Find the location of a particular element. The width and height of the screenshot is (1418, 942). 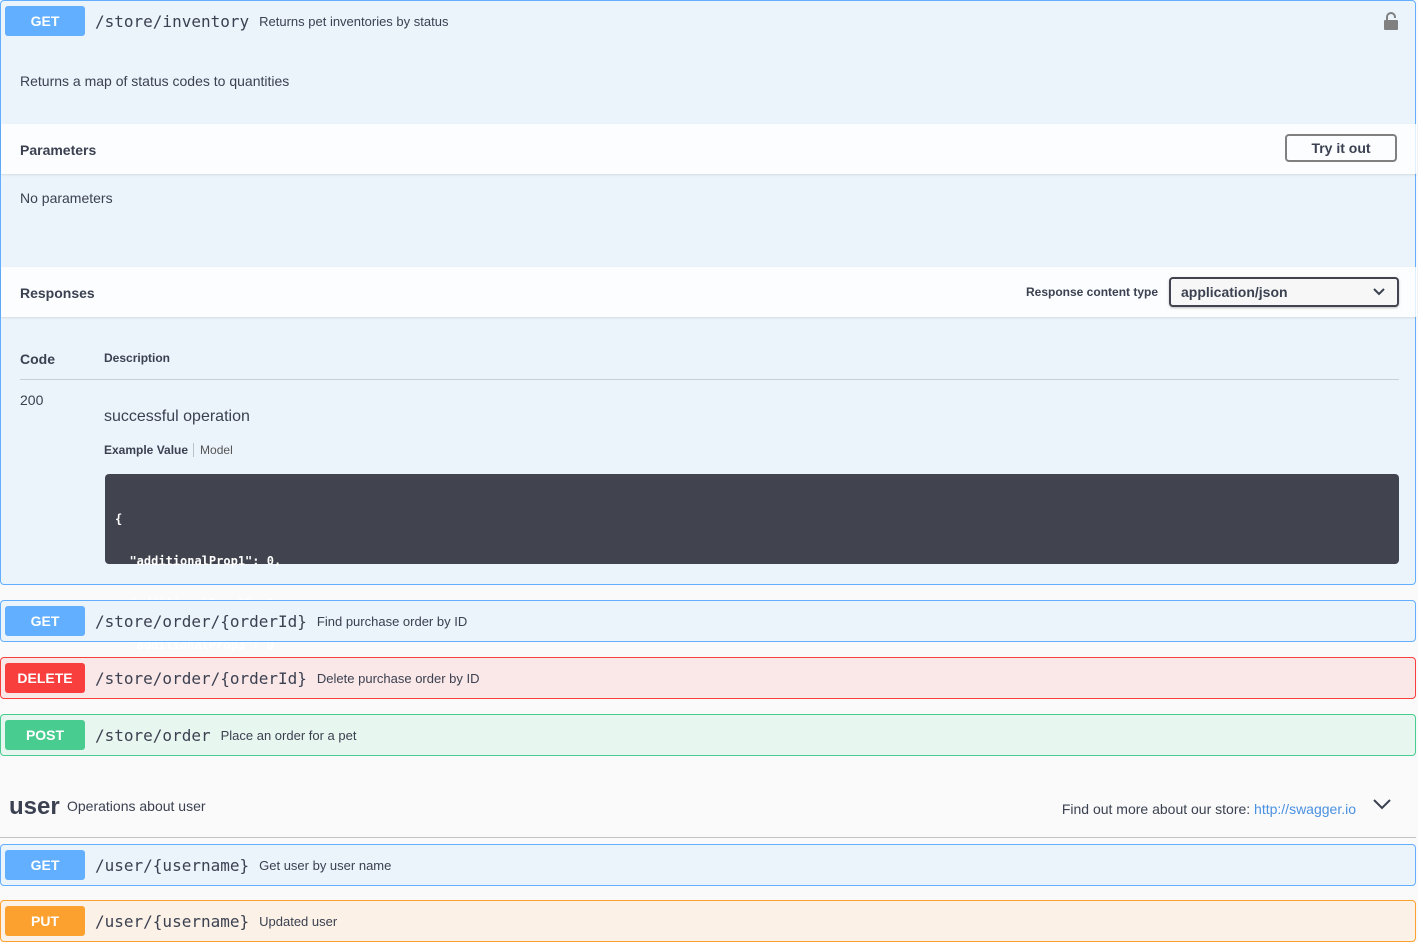

operation-summary: Updated user is located at coordinates (298, 921).